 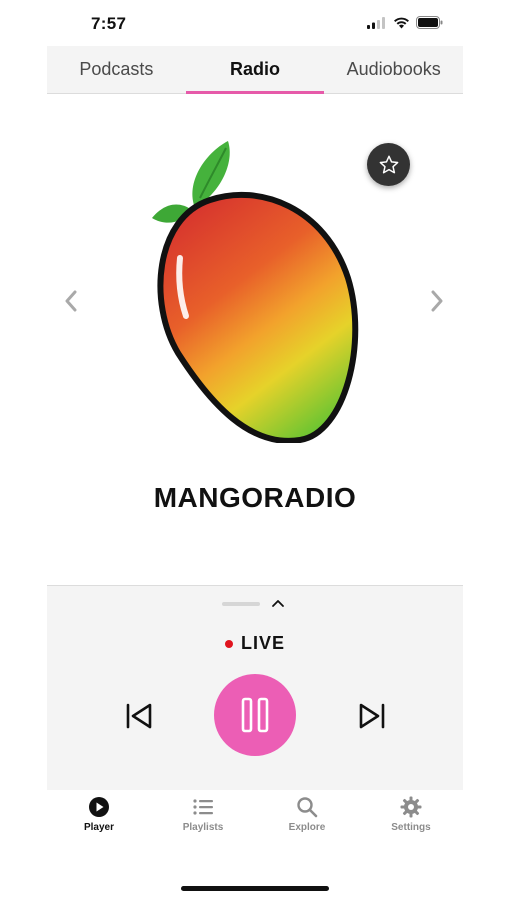 I want to click on skip-previous-icon, so click(x=139, y=716).